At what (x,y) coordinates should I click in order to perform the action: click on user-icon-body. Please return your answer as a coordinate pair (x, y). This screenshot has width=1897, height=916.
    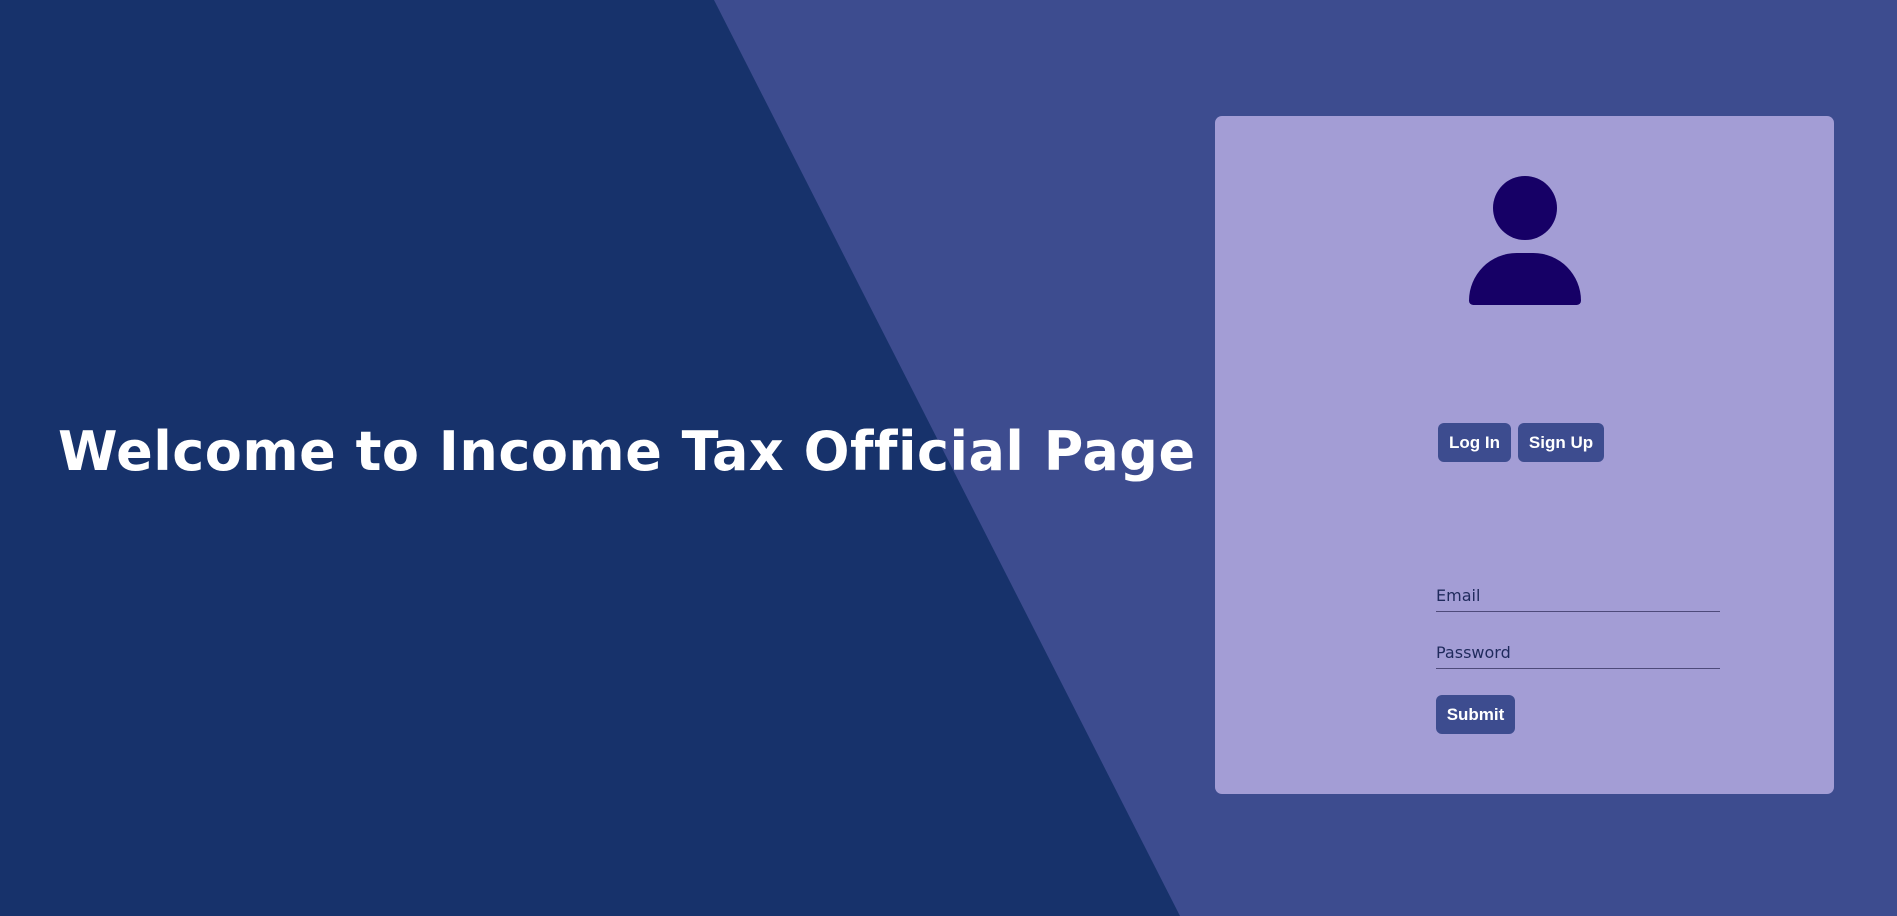
    Looking at the image, I should click on (1525, 279).